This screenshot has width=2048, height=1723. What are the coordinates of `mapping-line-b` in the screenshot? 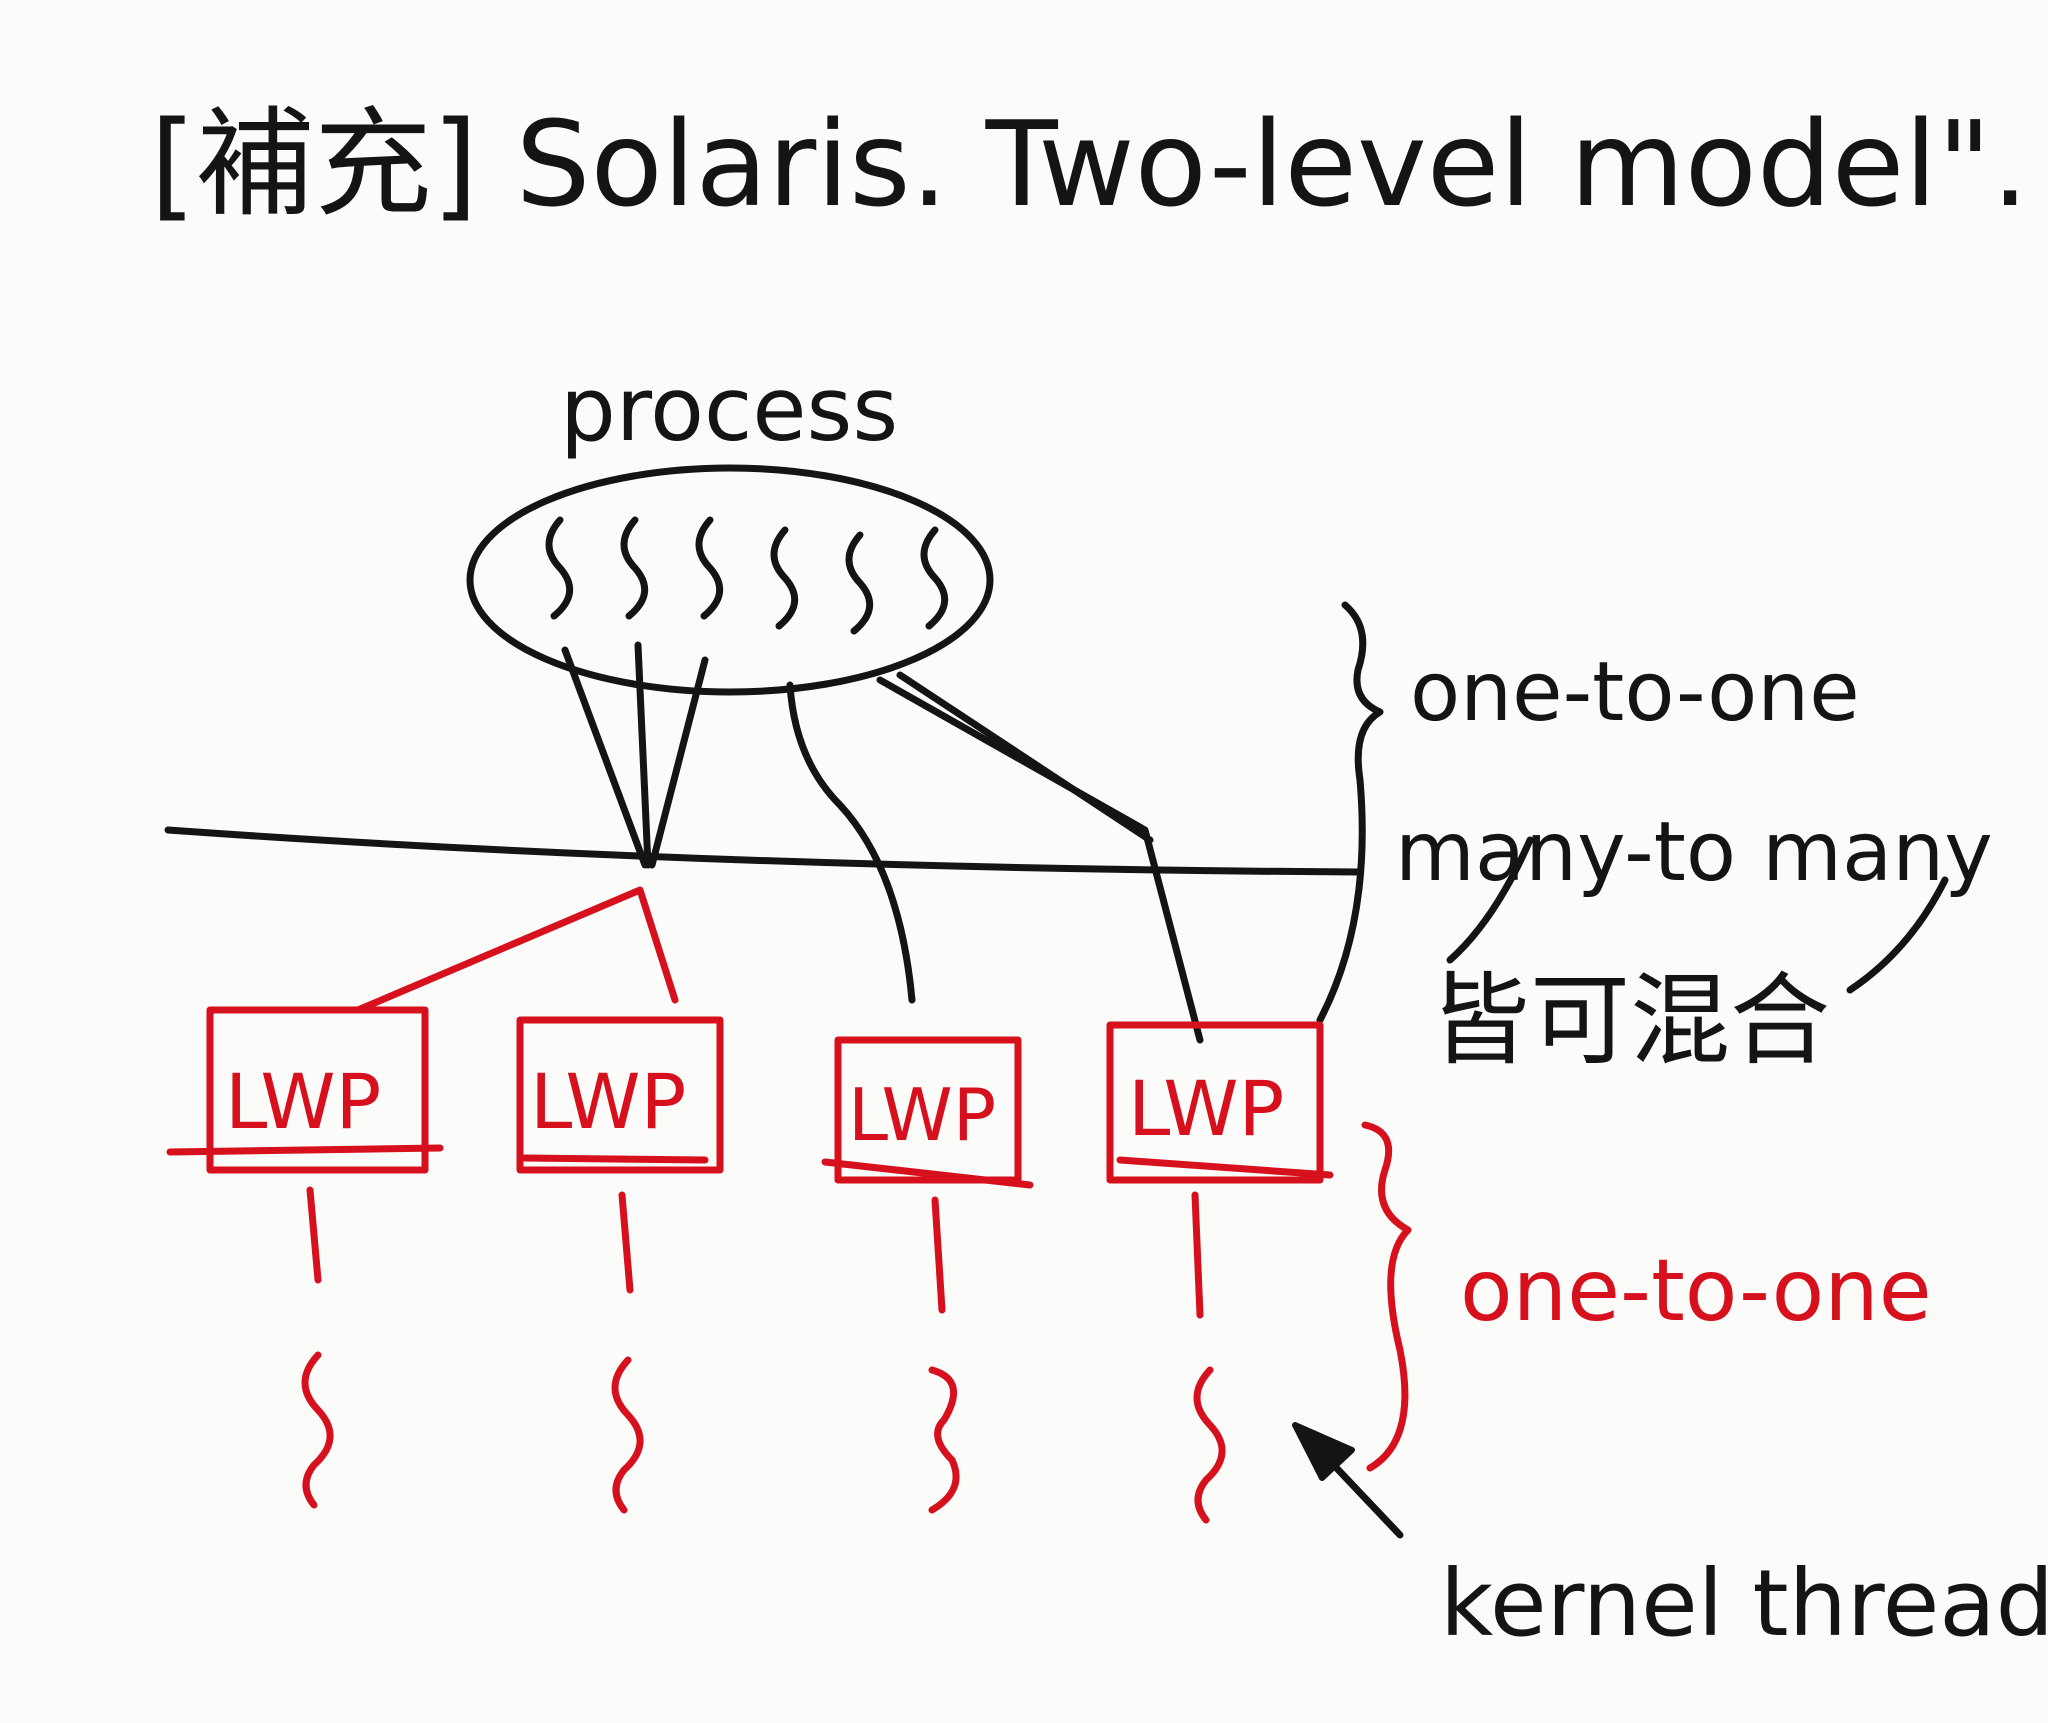 It's located at (643, 755).